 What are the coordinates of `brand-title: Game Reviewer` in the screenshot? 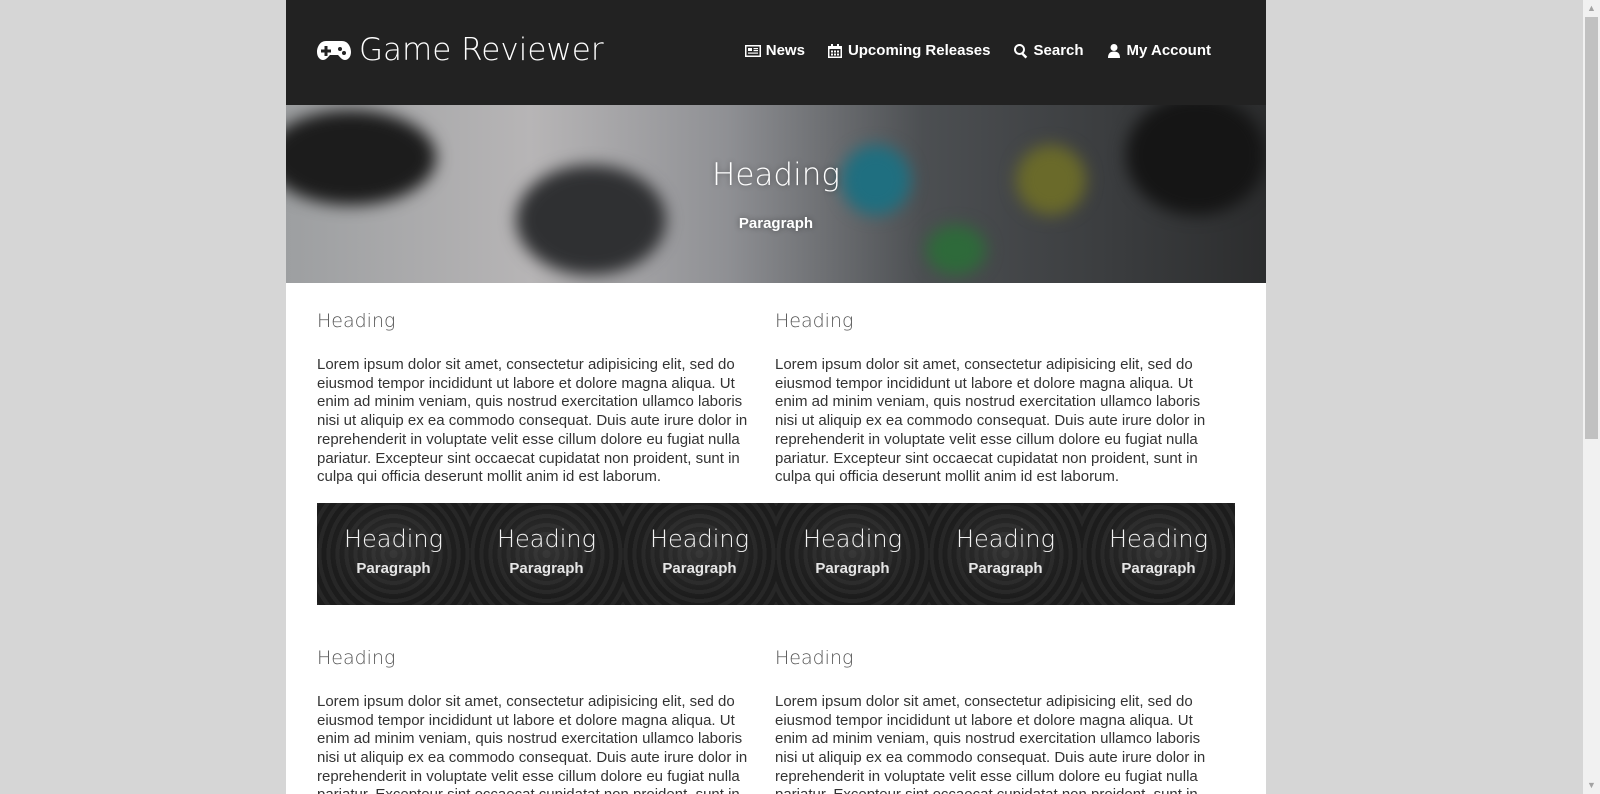 It's located at (481, 50).